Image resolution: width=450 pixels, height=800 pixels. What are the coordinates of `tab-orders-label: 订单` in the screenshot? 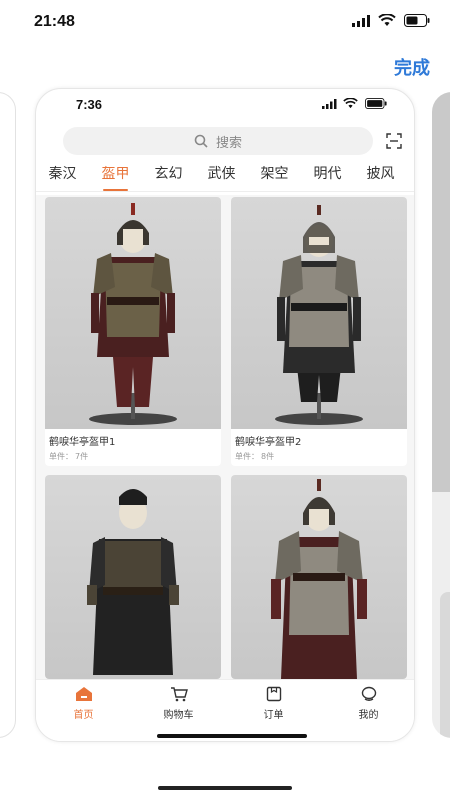 It's located at (273, 715).